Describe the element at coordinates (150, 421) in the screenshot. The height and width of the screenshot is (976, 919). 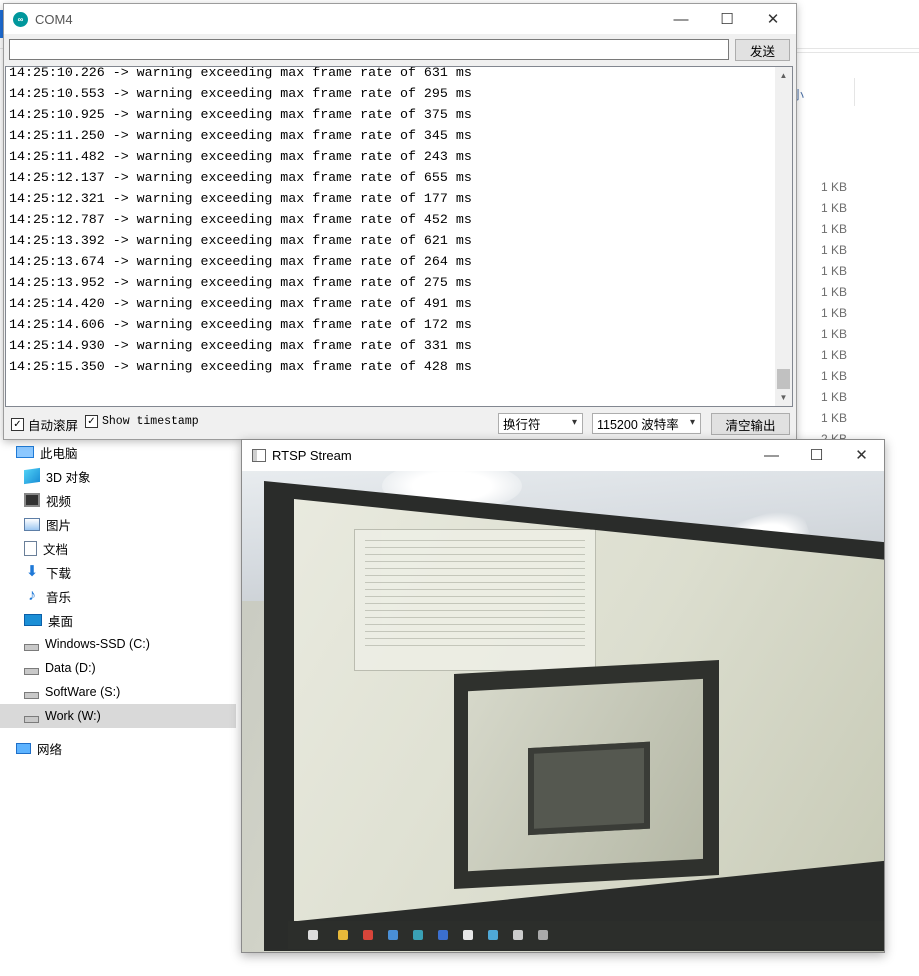
I see `timestamp-label: Show timestamp` at that location.